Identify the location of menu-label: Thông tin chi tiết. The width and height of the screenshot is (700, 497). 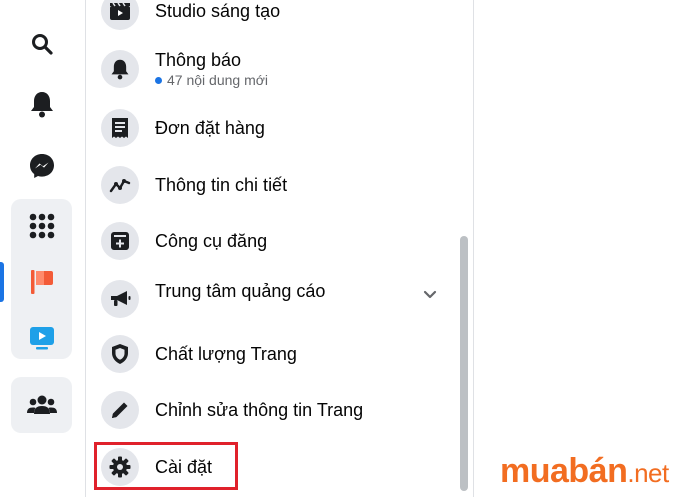
(221, 185).